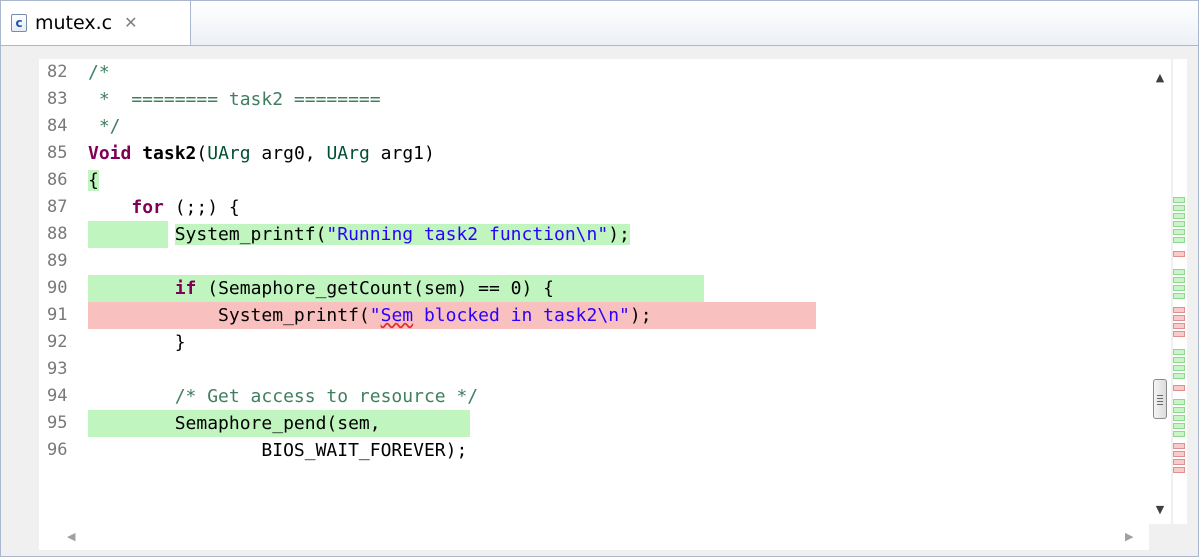  What do you see at coordinates (57, 180) in the screenshot?
I see `line-number: 86` at bounding box center [57, 180].